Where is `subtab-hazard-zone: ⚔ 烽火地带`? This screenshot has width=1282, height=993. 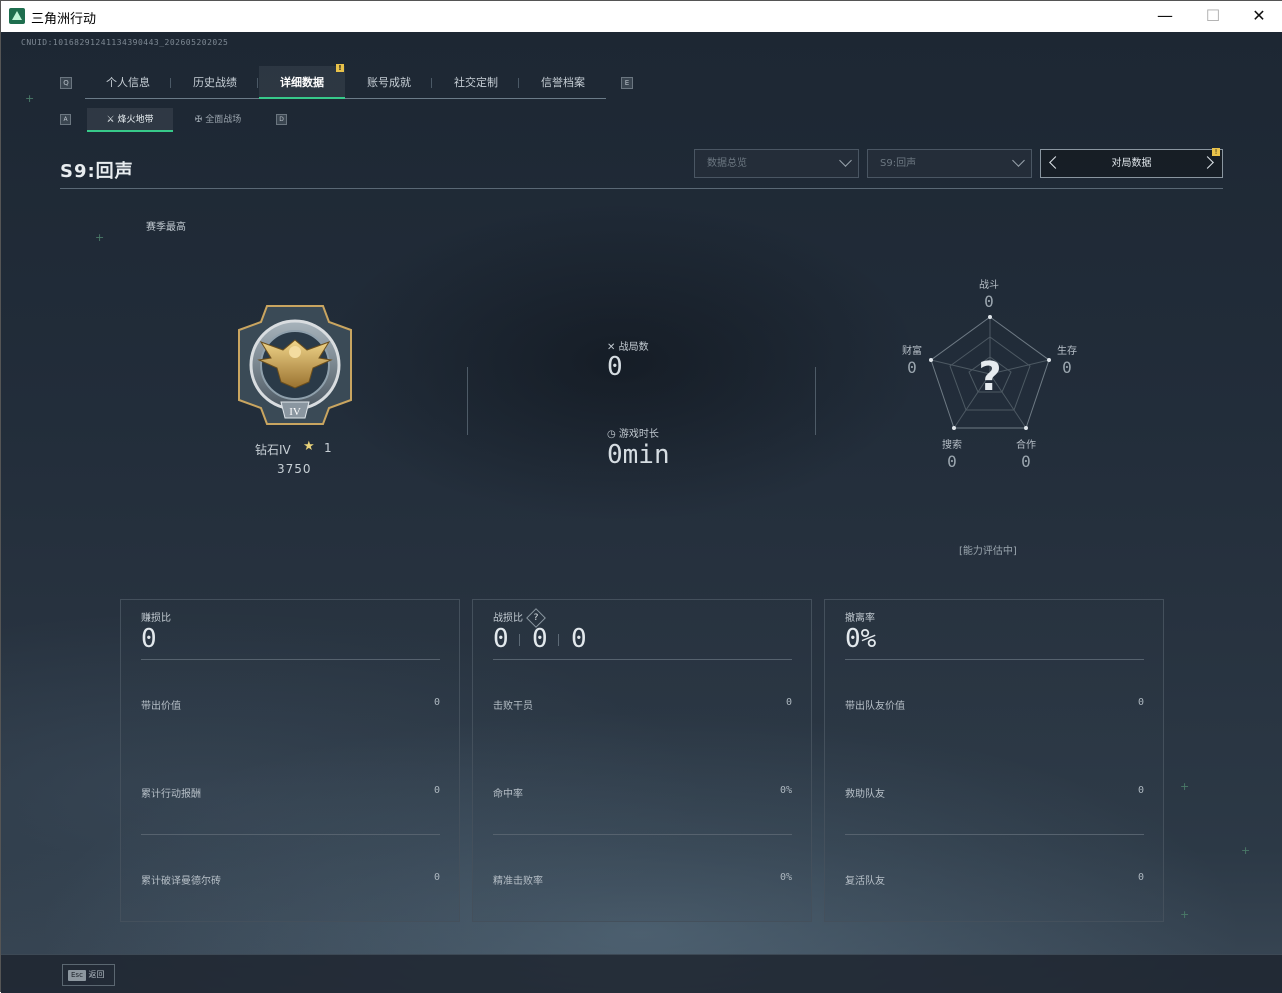 subtab-hazard-zone: ⚔ 烽火地带 is located at coordinates (130, 120).